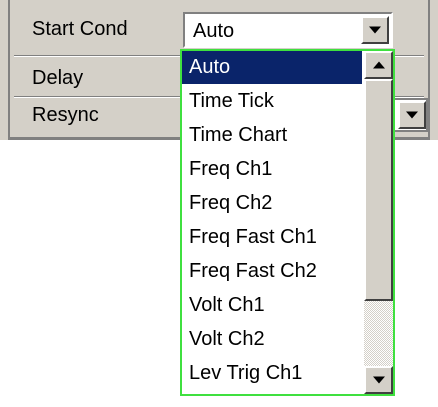  What do you see at coordinates (214, 31) in the screenshot?
I see `combo-value: Auto` at bounding box center [214, 31].